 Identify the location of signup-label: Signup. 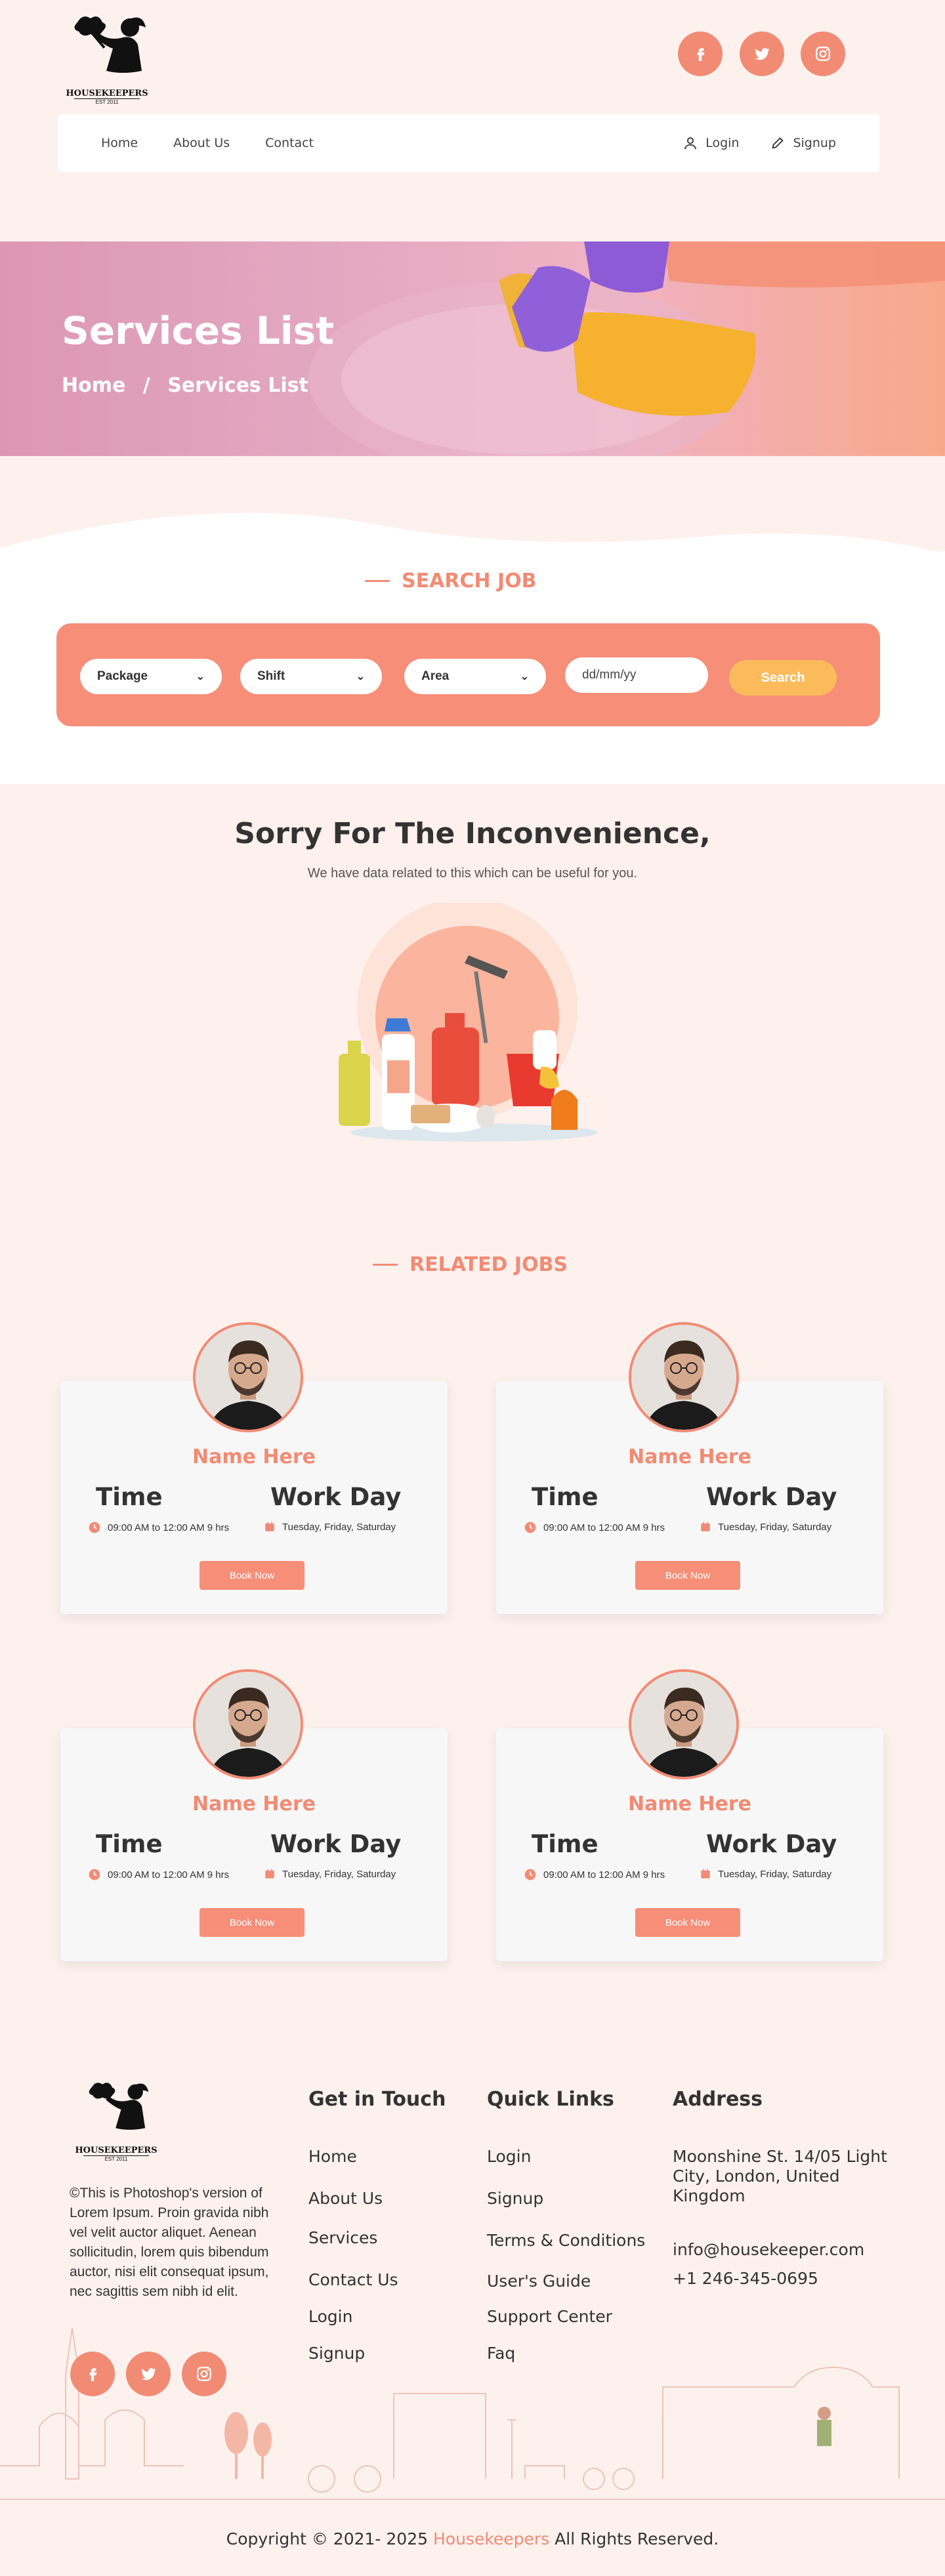
(814, 143).